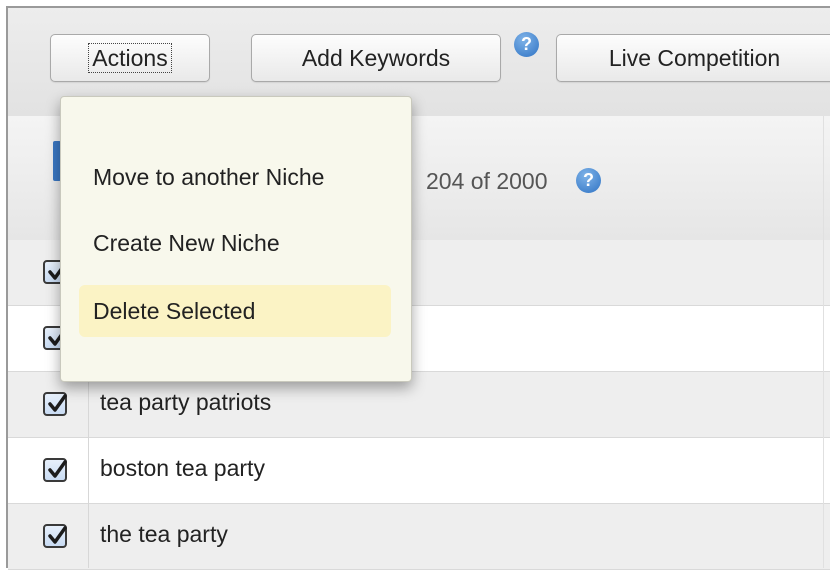 This screenshot has width=830, height=570. I want to click on live-competition-button: Live Competition, so click(693, 58).